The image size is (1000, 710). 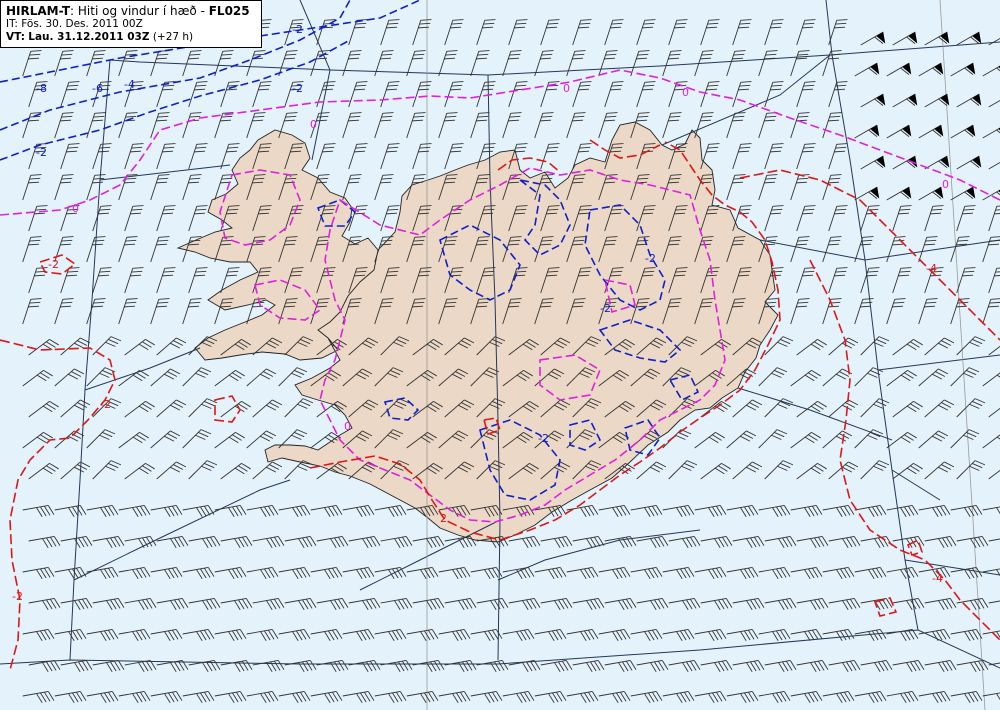 I want to click on contour-label-red-c: 2, so click(x=443, y=518).